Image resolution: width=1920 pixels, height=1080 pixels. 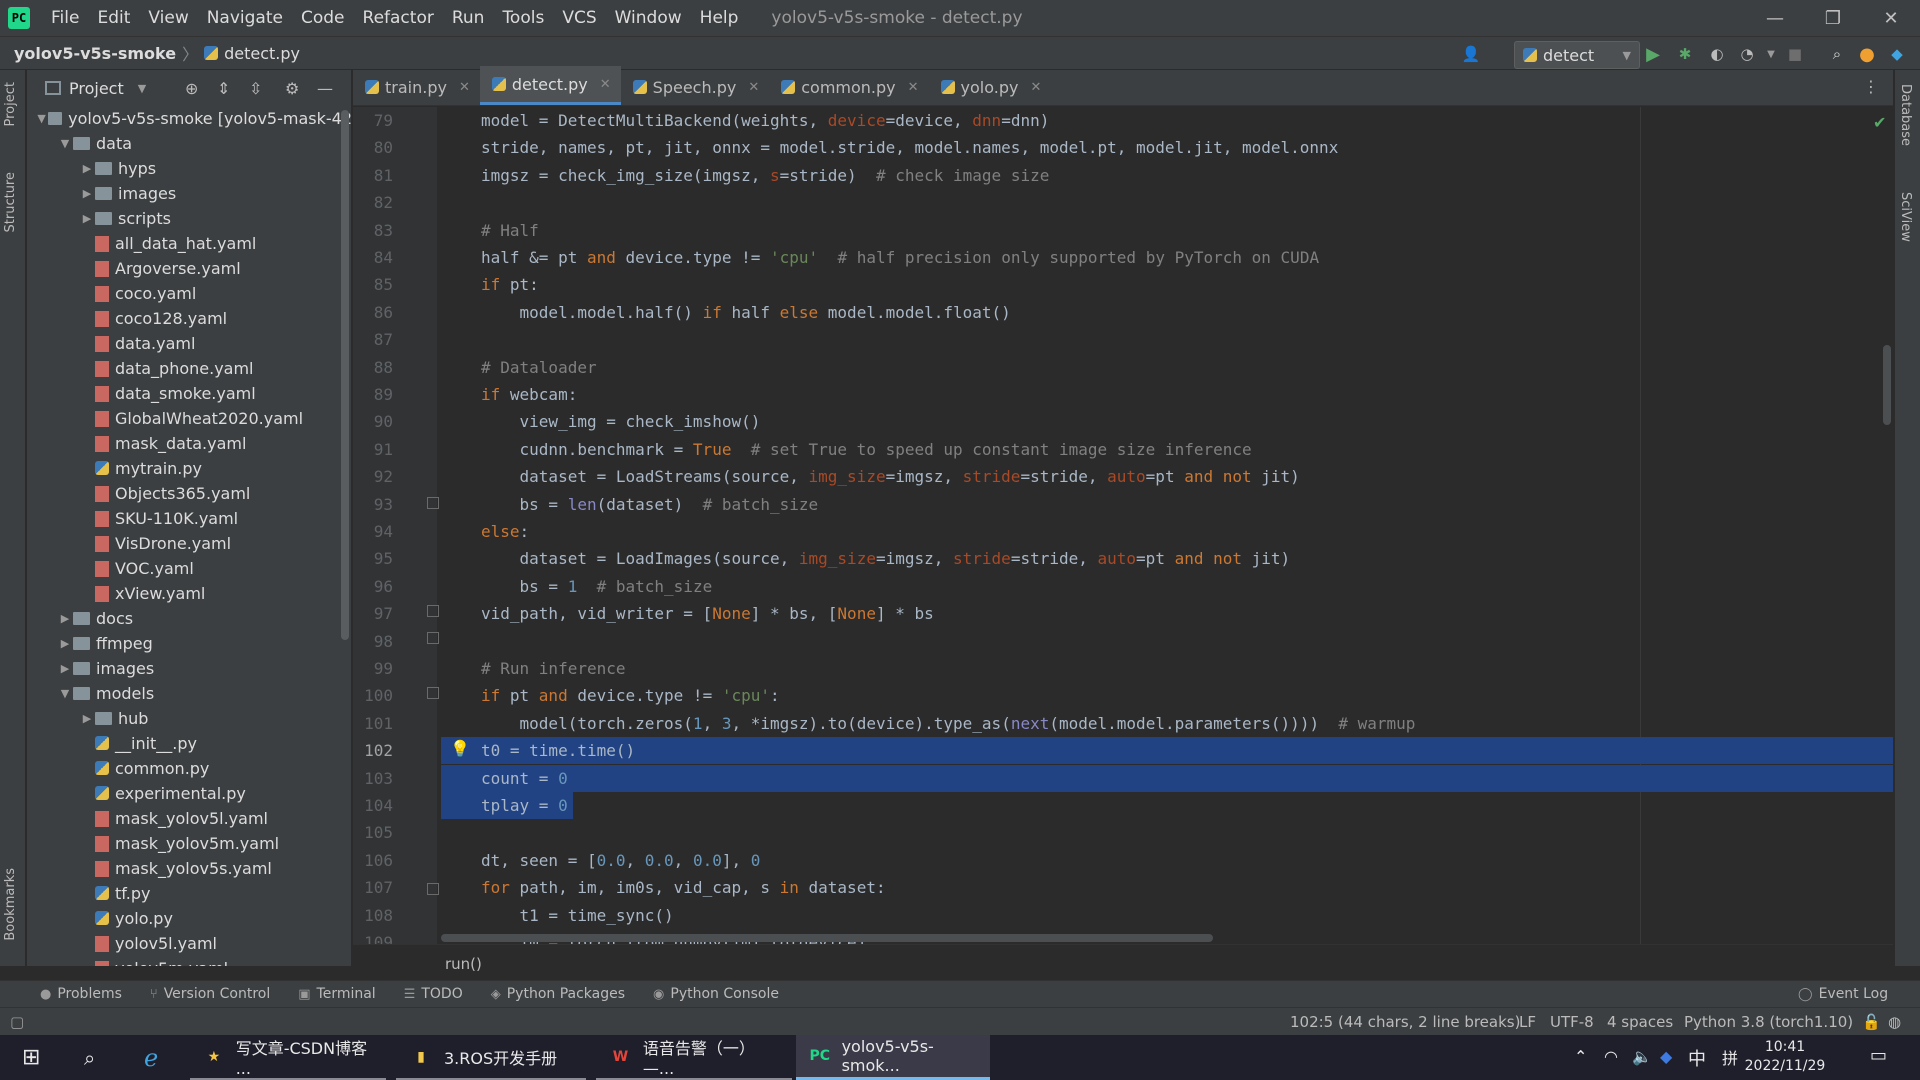 I want to click on tree-item: ▼ yolov5-v5s-smoke [yolov5-mask-42, so click(x=189, y=118).